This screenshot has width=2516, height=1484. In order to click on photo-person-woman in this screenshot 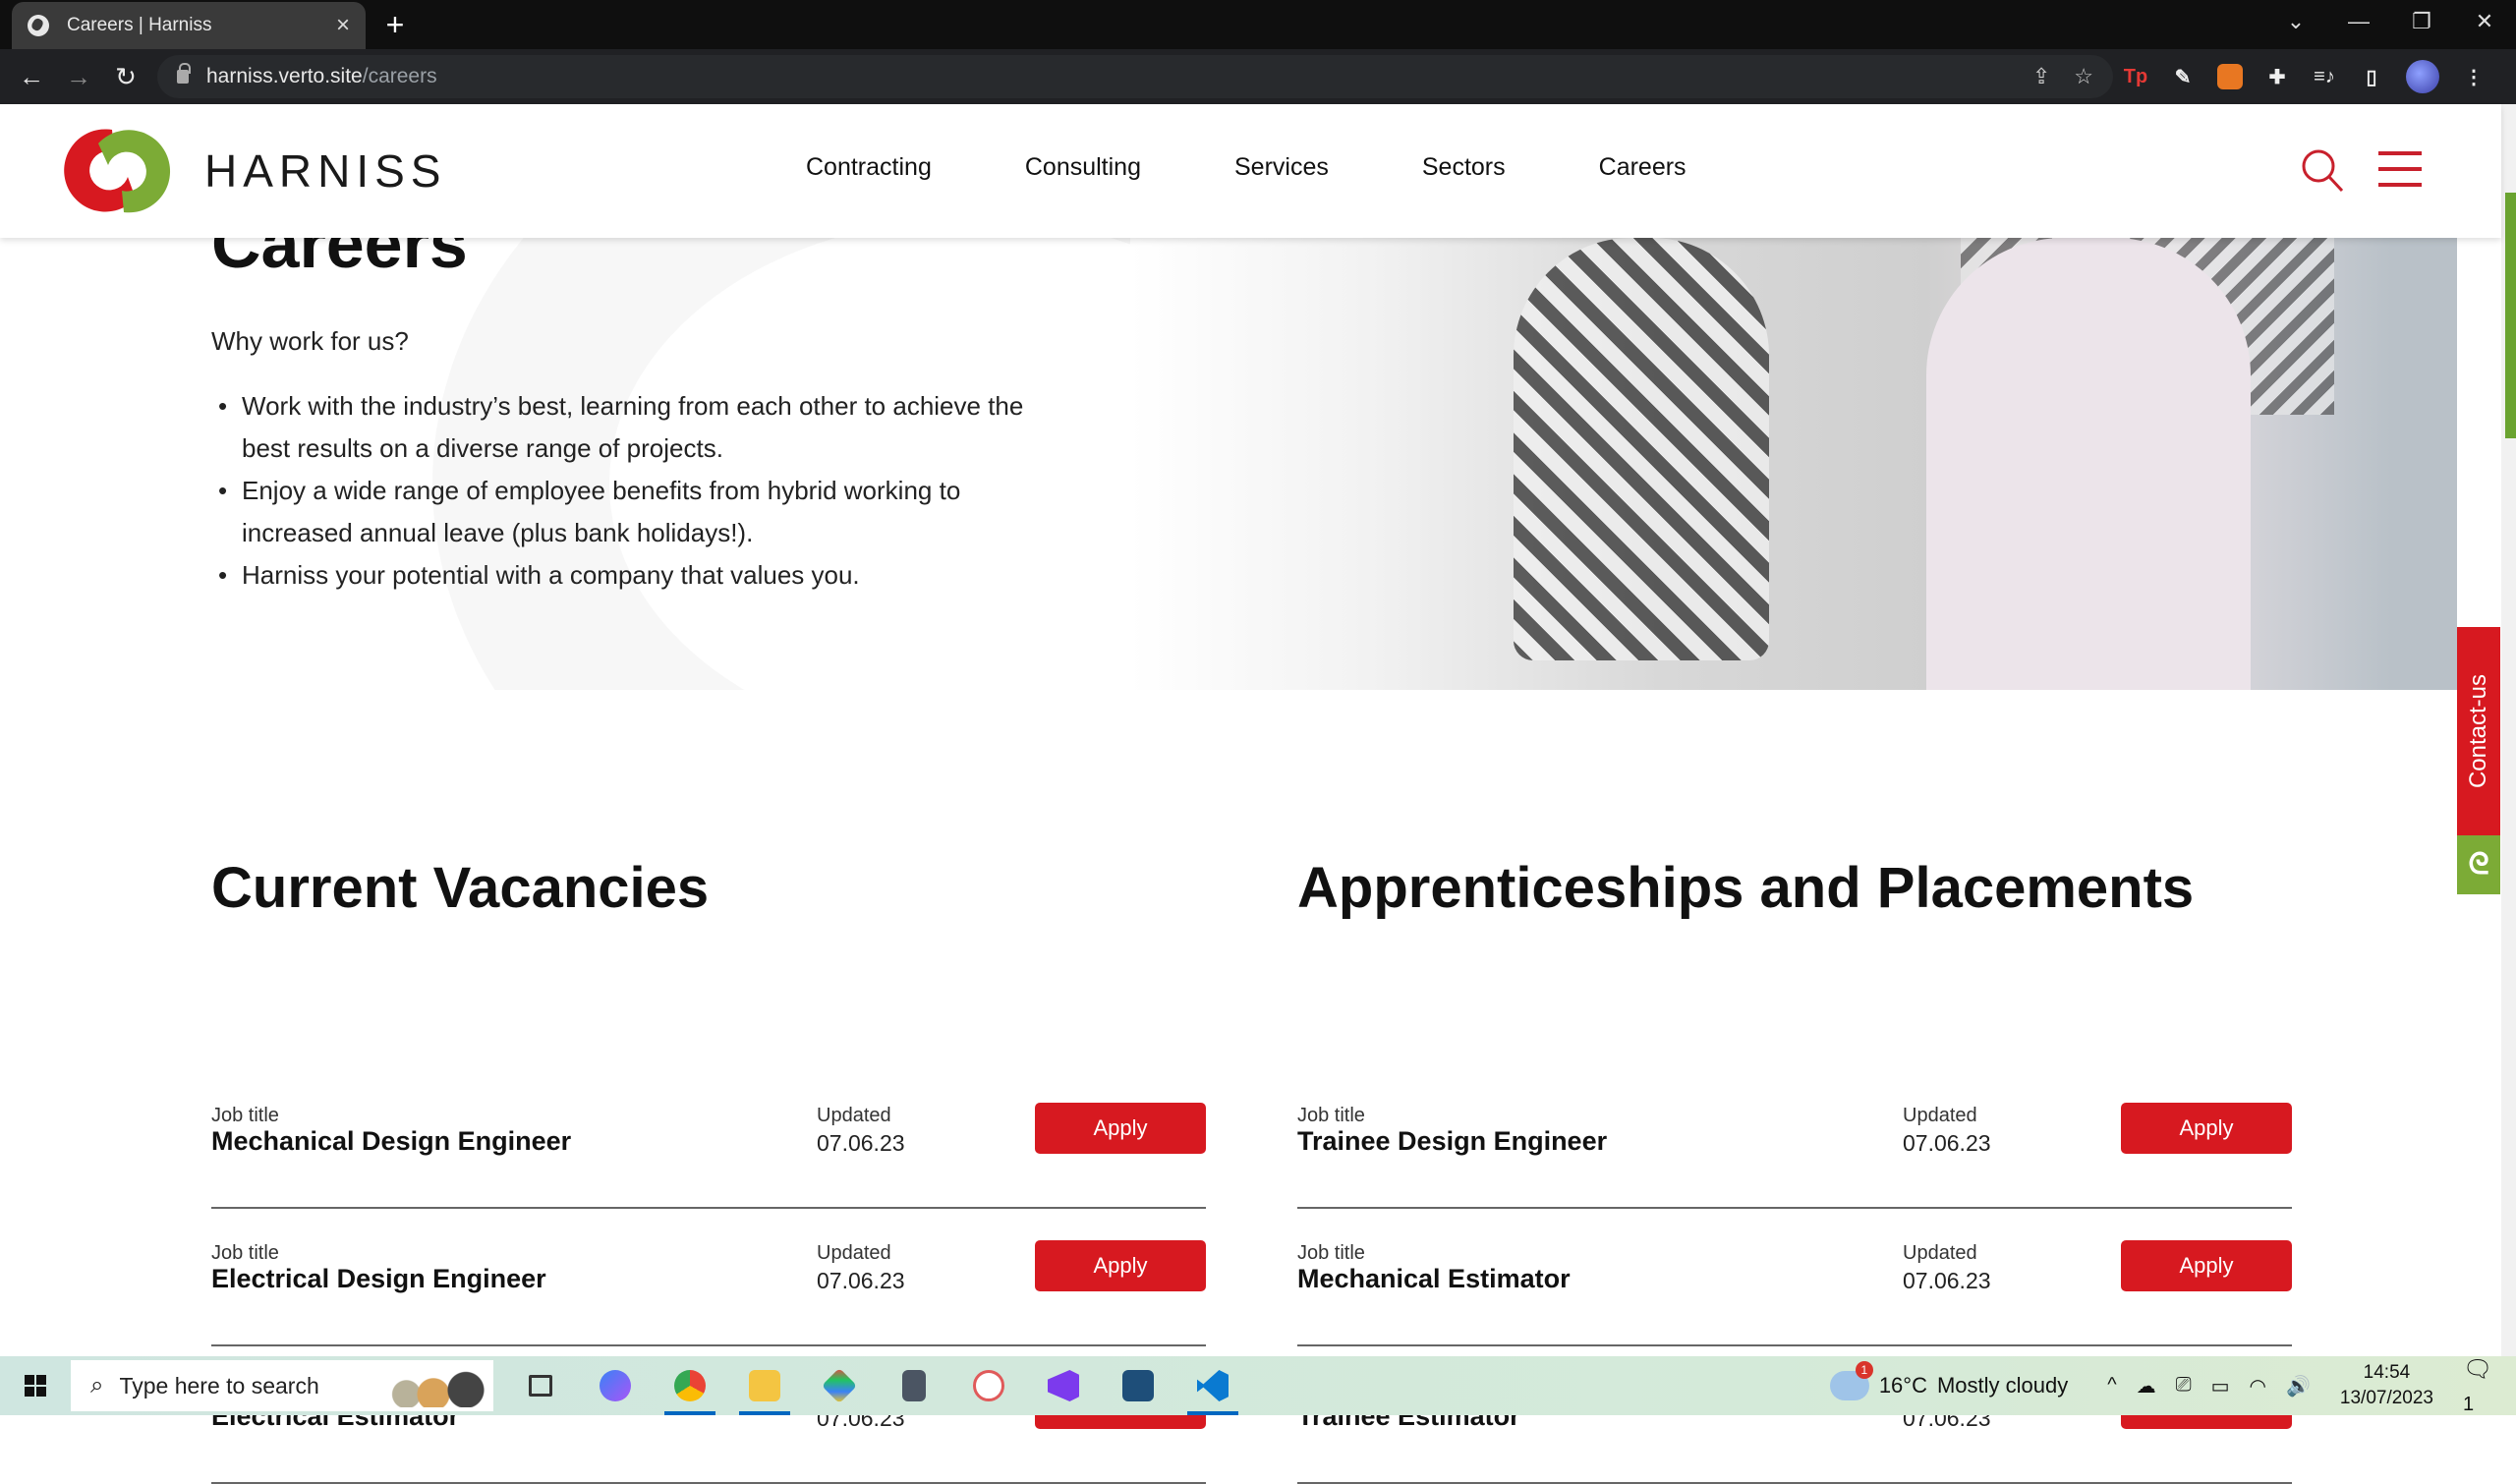, I will do `click(1641, 449)`.